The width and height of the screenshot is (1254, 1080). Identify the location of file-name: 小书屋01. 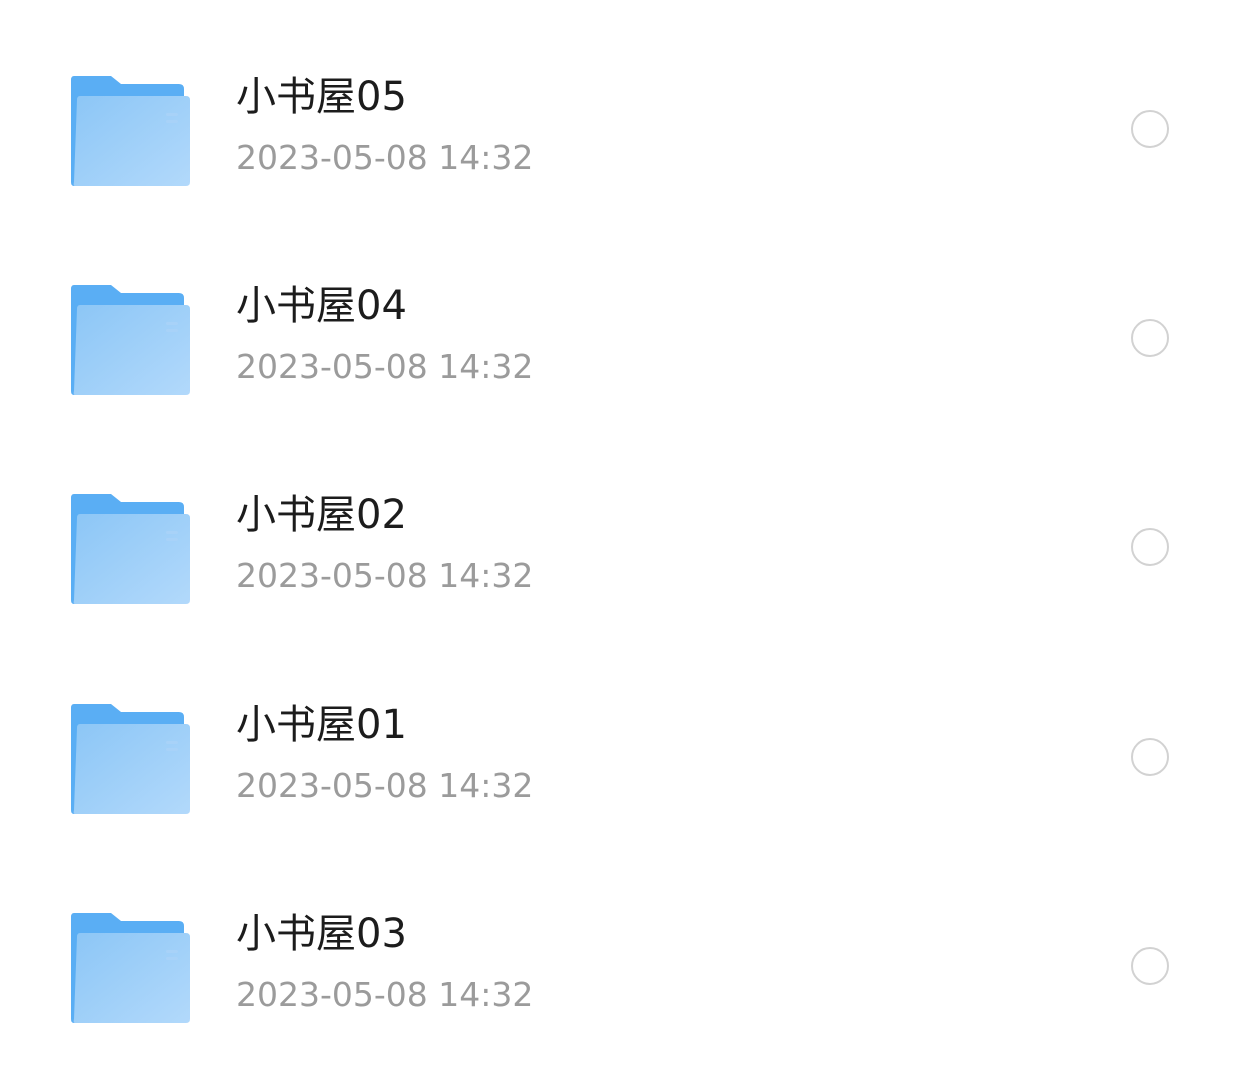
(321, 725).